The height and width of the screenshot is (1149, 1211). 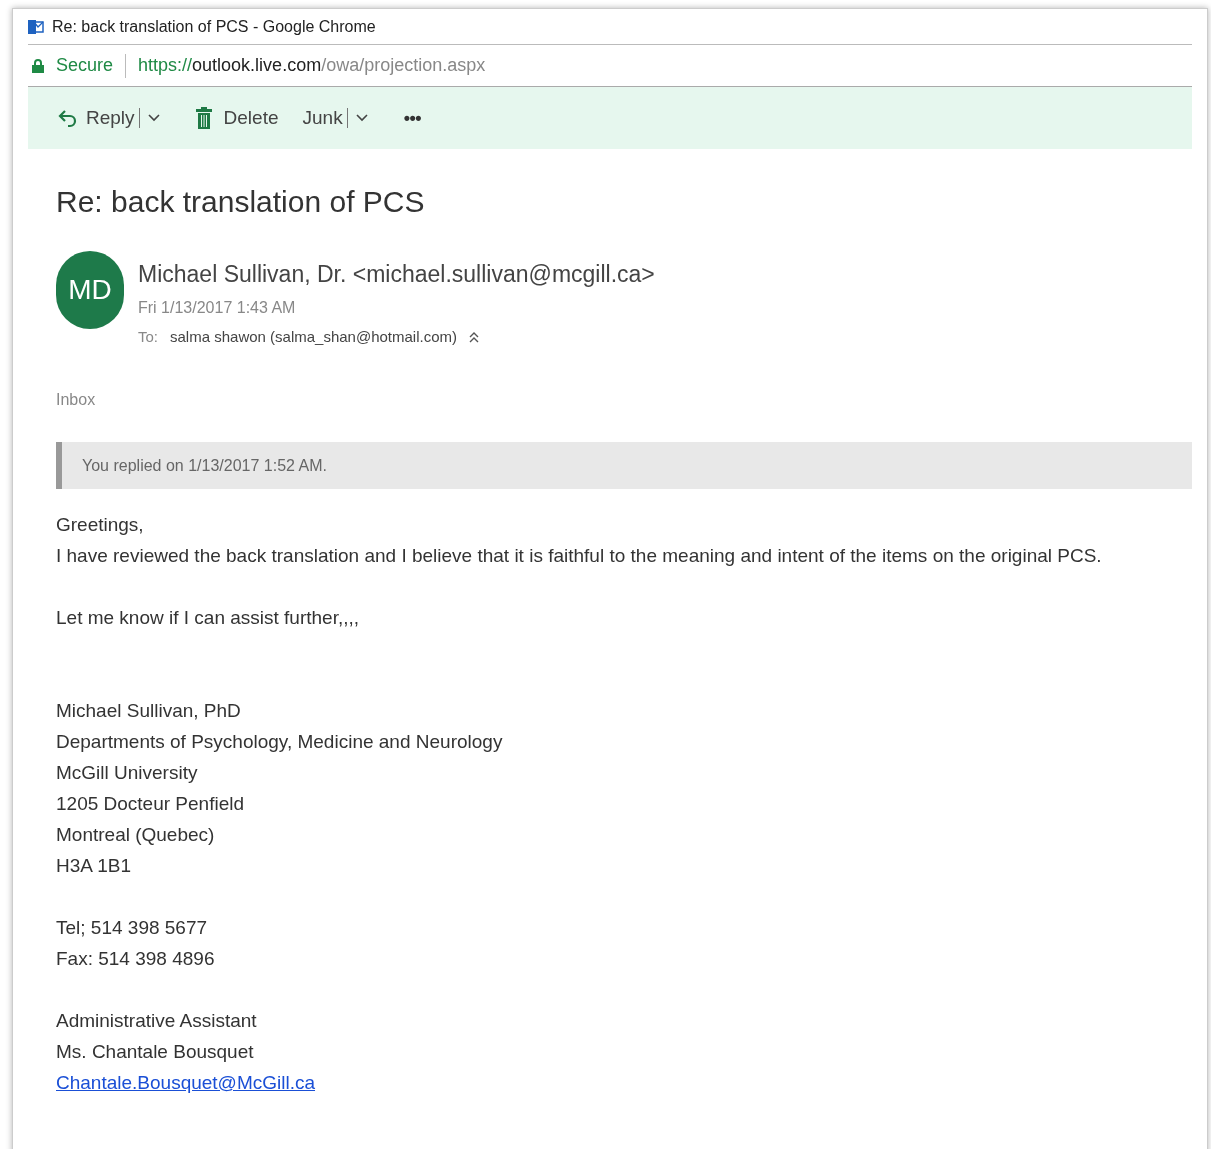 What do you see at coordinates (322, 118) in the screenshot?
I see `junk-button: Junk` at bounding box center [322, 118].